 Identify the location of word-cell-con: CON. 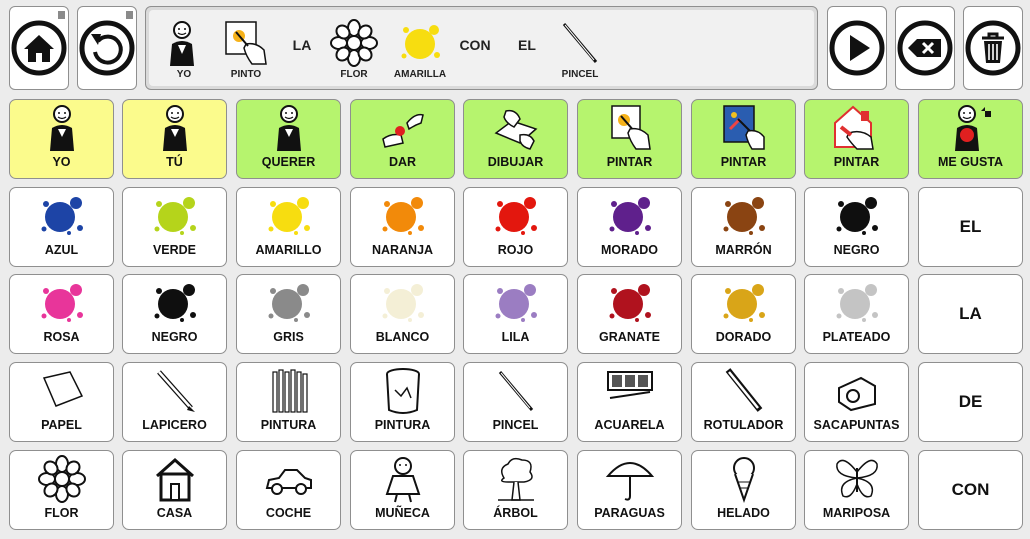
(970, 490).